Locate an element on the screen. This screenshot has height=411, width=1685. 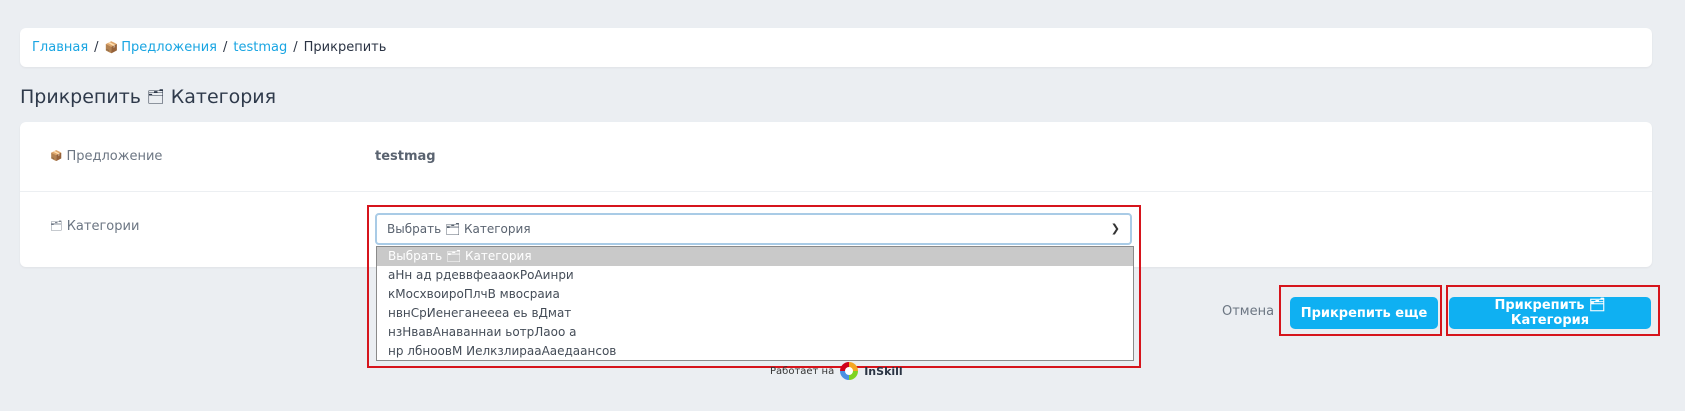
breadcrumb-offers-label: Предложения is located at coordinates (169, 47).